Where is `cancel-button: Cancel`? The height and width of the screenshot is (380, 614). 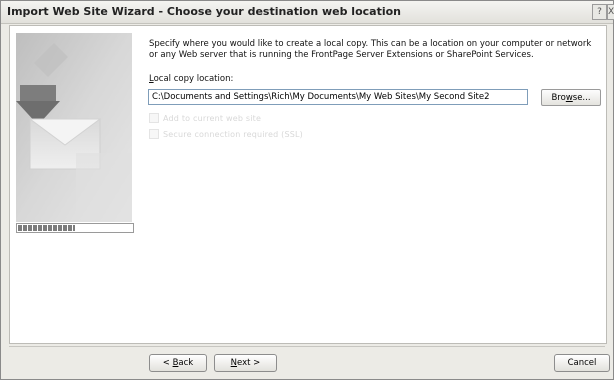
cancel-button: Cancel is located at coordinates (582, 363).